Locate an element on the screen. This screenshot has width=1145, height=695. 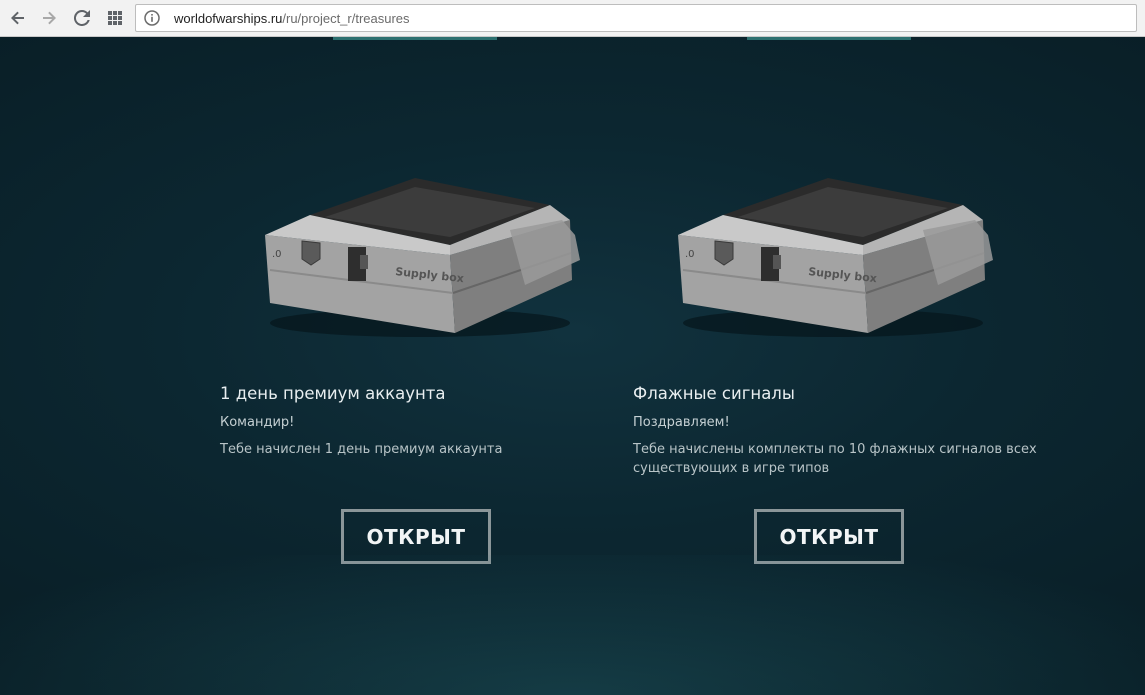
reward-title: Флажные сигналы is located at coordinates (714, 393).